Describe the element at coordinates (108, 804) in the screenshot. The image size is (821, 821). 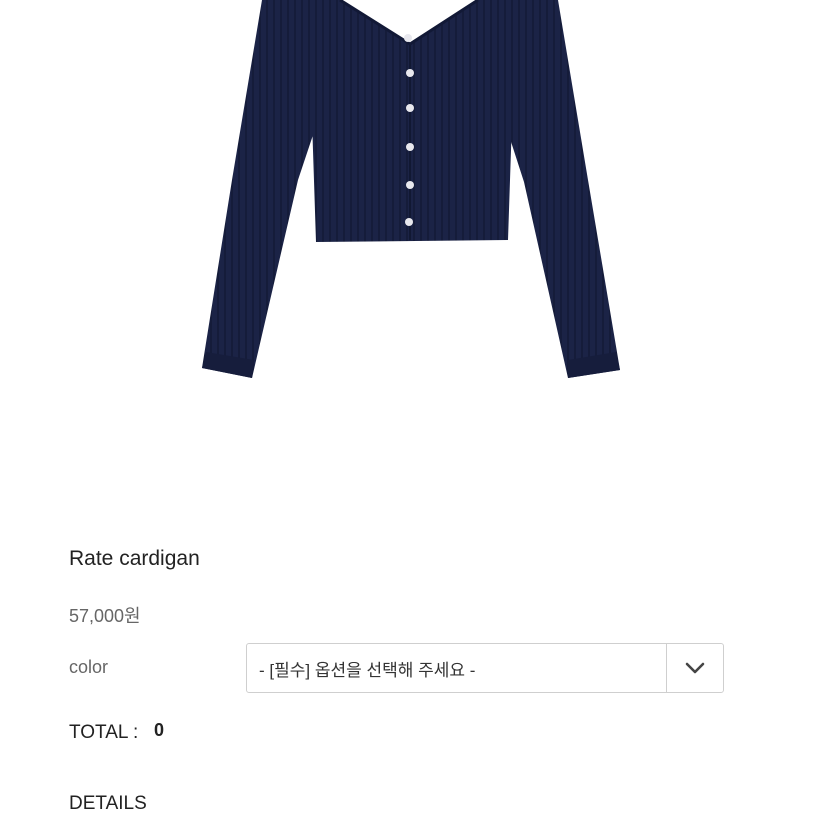
I see `details-heading: DETAILS` at that location.